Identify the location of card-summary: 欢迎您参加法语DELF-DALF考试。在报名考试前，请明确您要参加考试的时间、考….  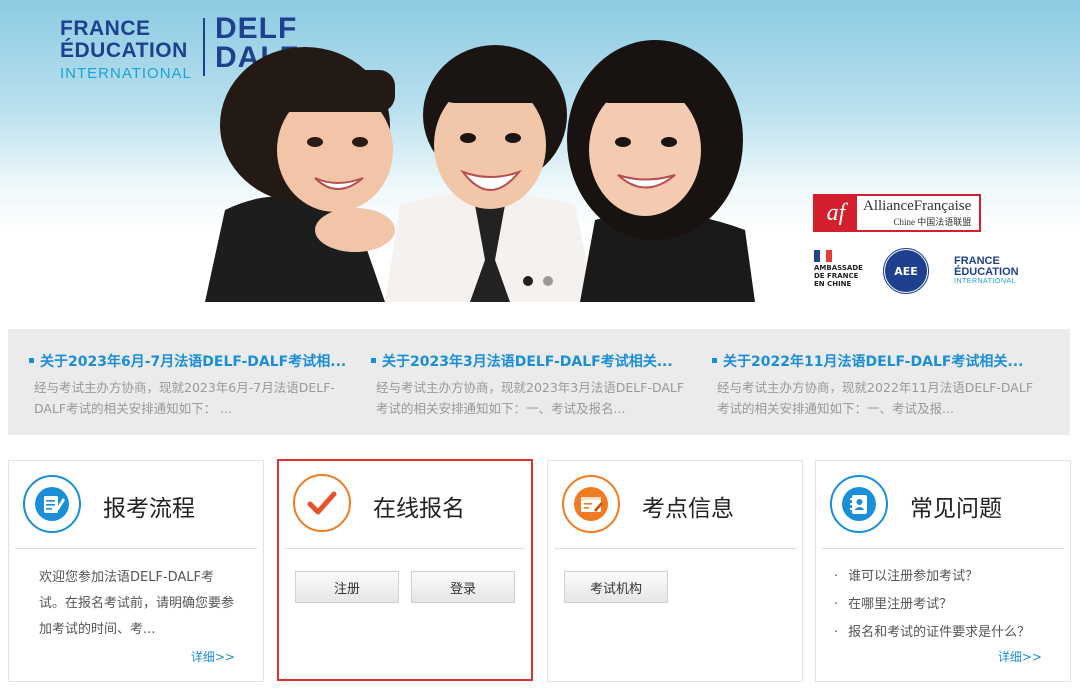
(137, 603).